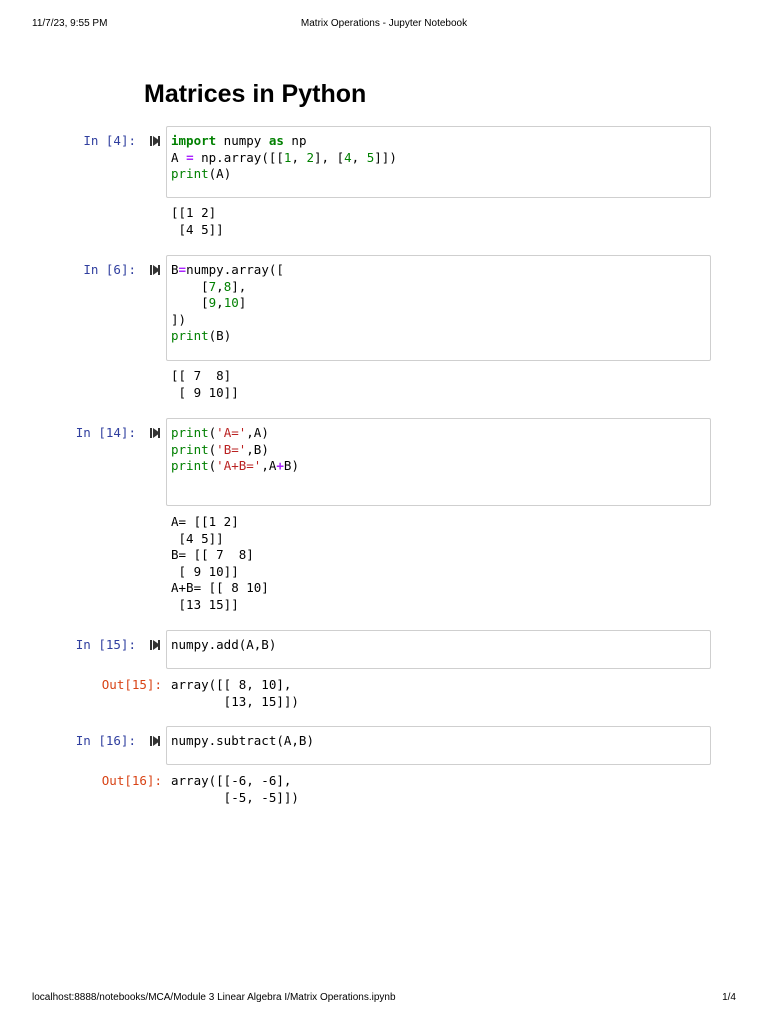  I want to click on code-token: 2, so click(310, 157).